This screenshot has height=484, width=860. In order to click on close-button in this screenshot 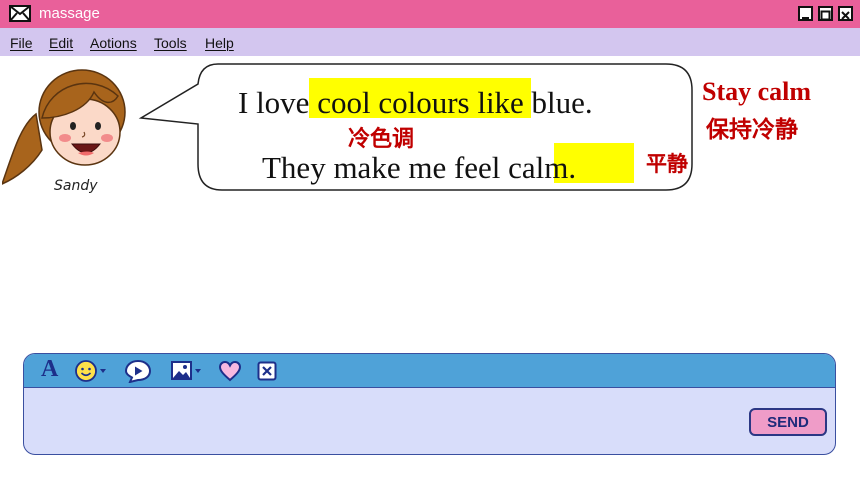, I will do `click(845, 13)`.